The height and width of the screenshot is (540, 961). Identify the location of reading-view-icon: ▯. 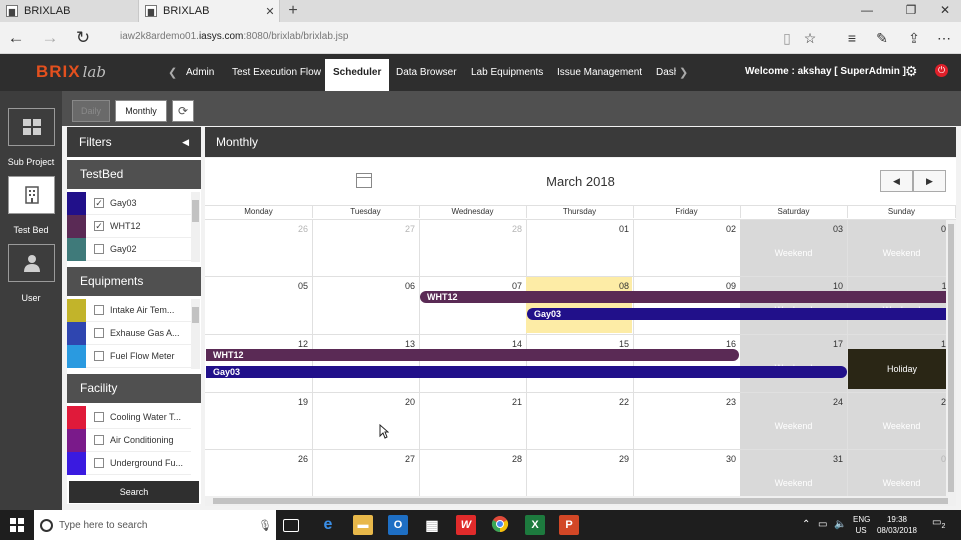
(787, 38).